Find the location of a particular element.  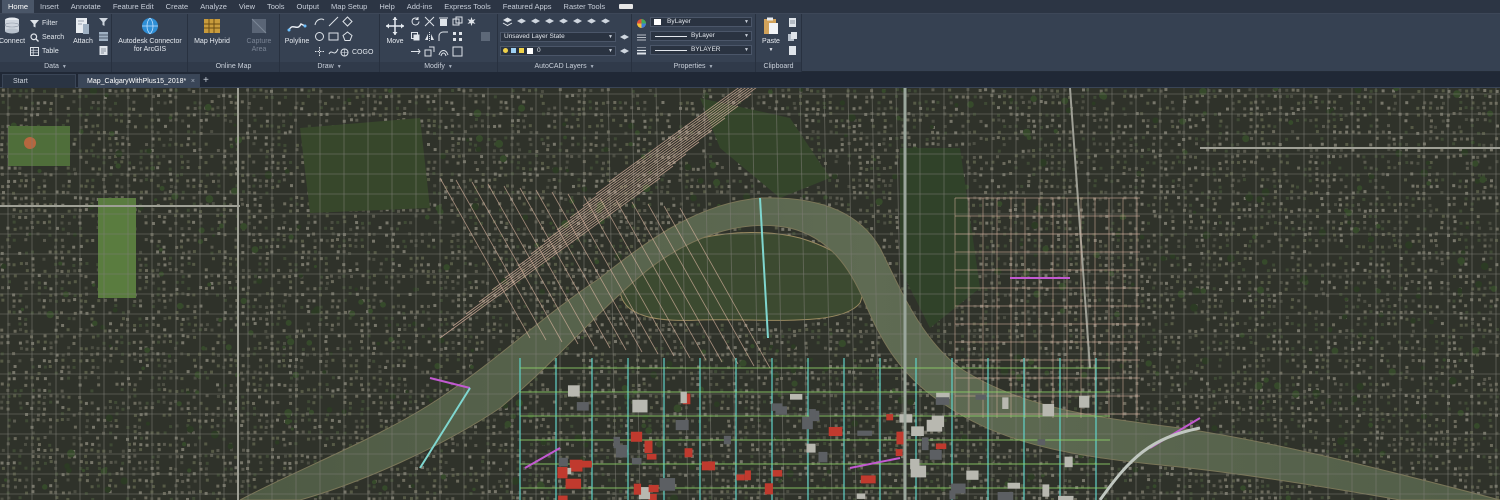

lineweight-dropdown: BYLAYER ▼ is located at coordinates (701, 50).